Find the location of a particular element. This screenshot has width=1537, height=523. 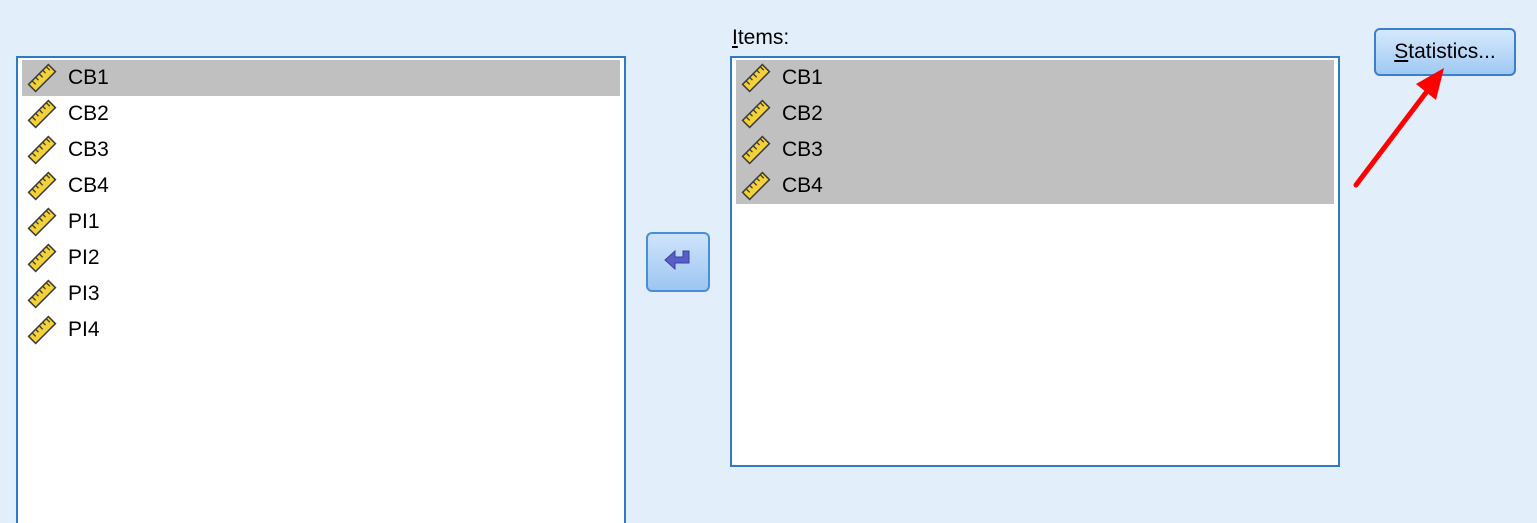

arrow-back-icon is located at coordinates (677, 260).